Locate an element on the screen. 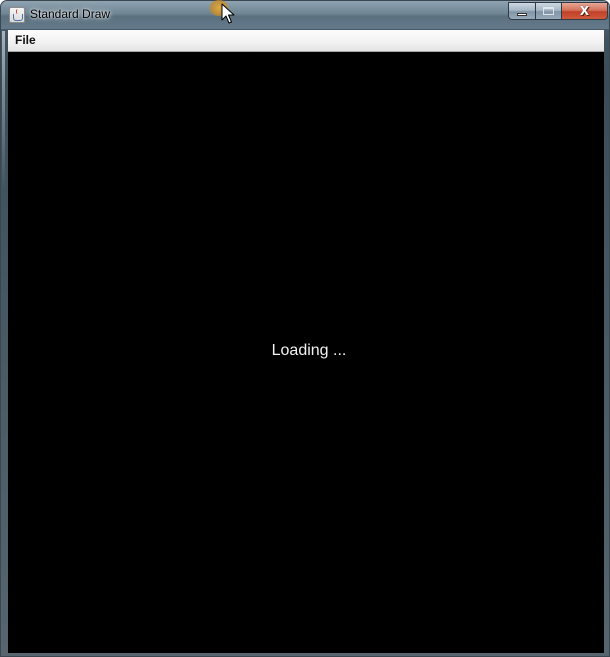  window-title: Standard Draw is located at coordinates (70, 14).